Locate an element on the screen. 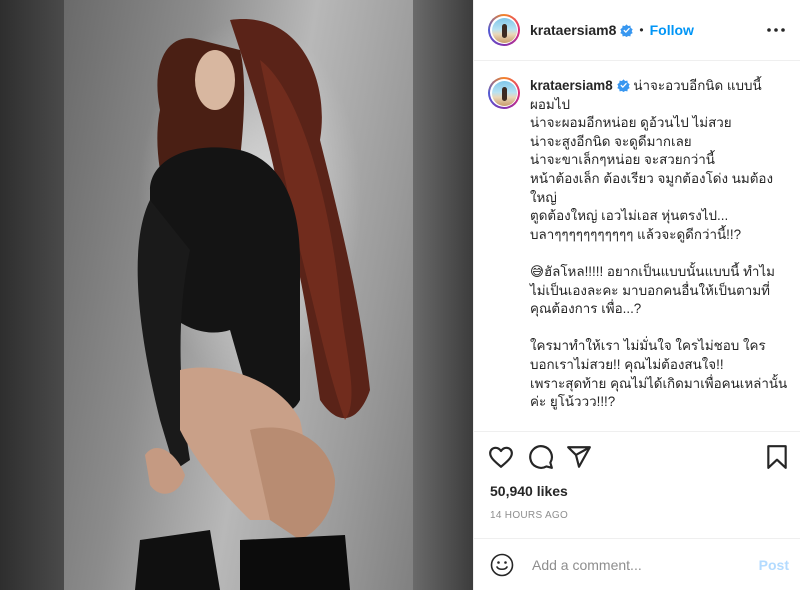 The height and width of the screenshot is (591, 800). caption-line: ใหญ่ is located at coordinates (543, 197).